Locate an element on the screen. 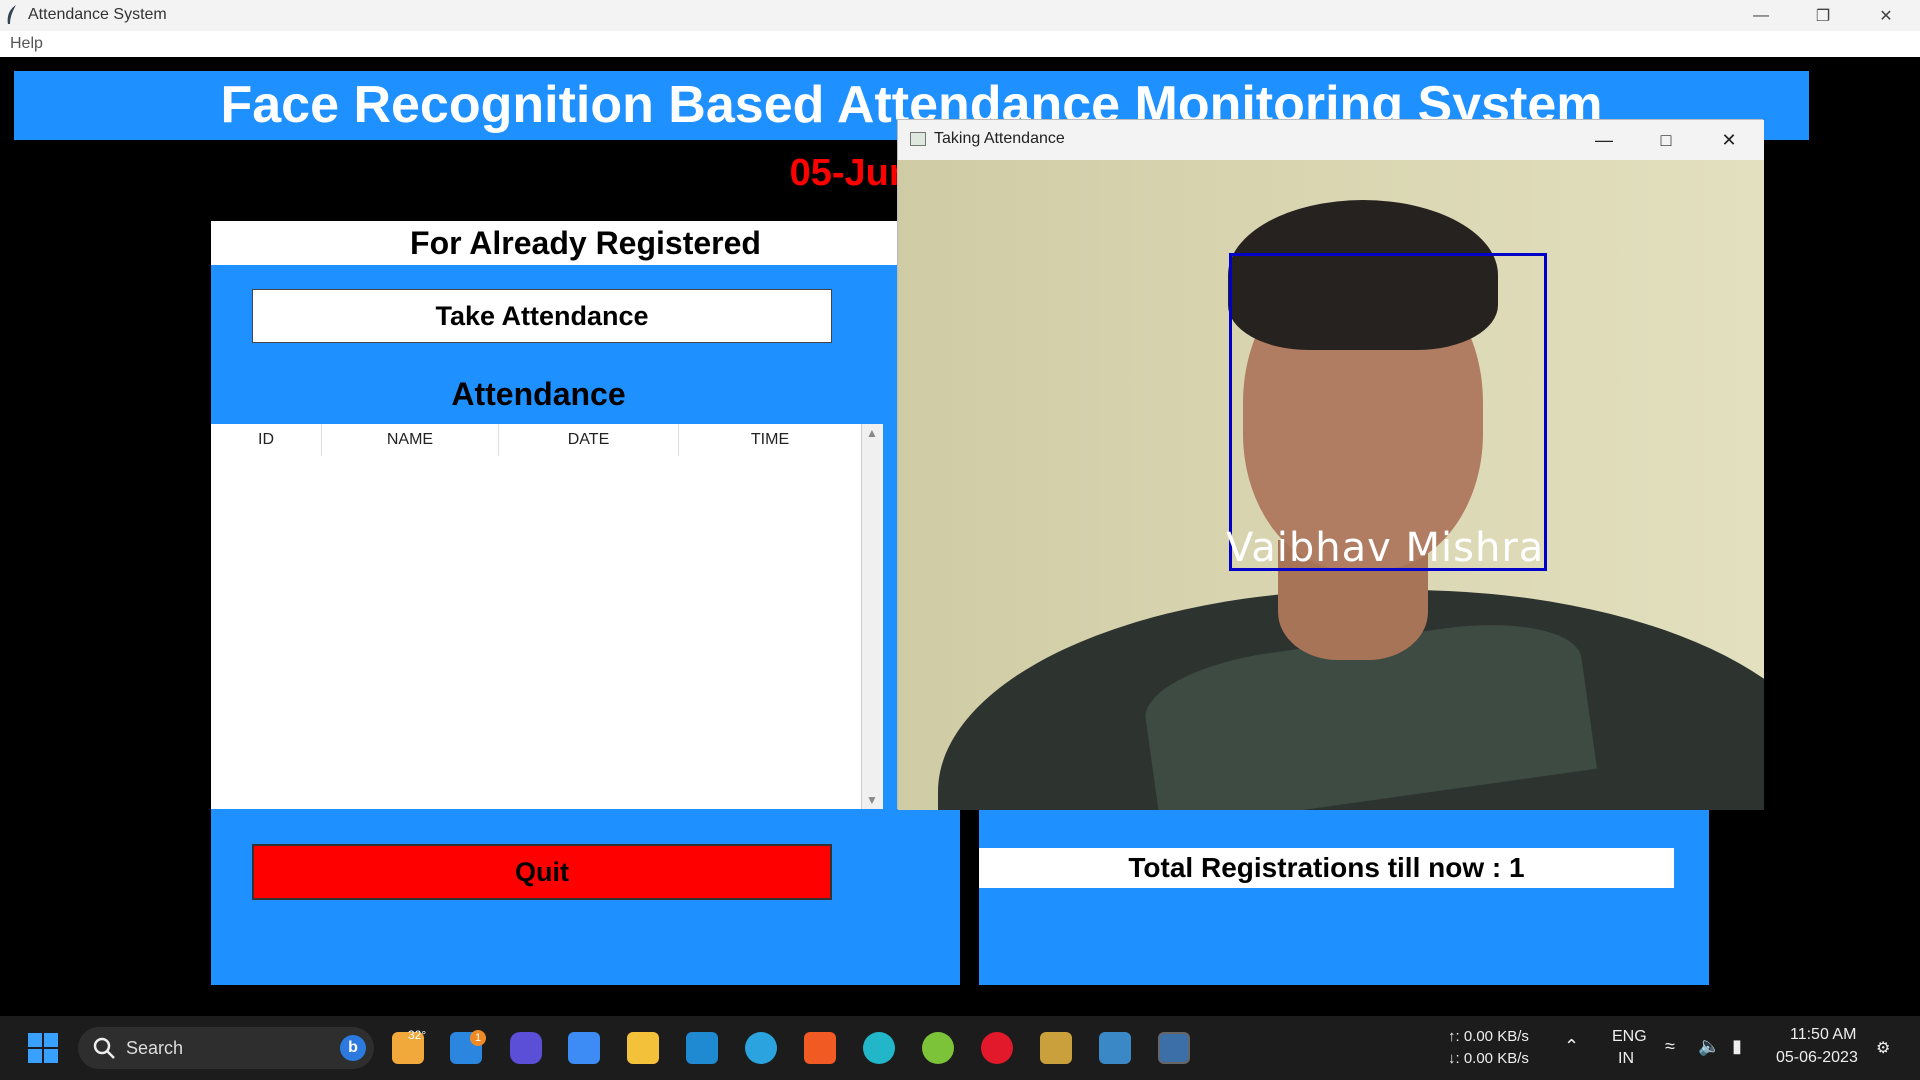 This screenshot has width=1920, height=1080. column-header-name: NAME is located at coordinates (410, 440).